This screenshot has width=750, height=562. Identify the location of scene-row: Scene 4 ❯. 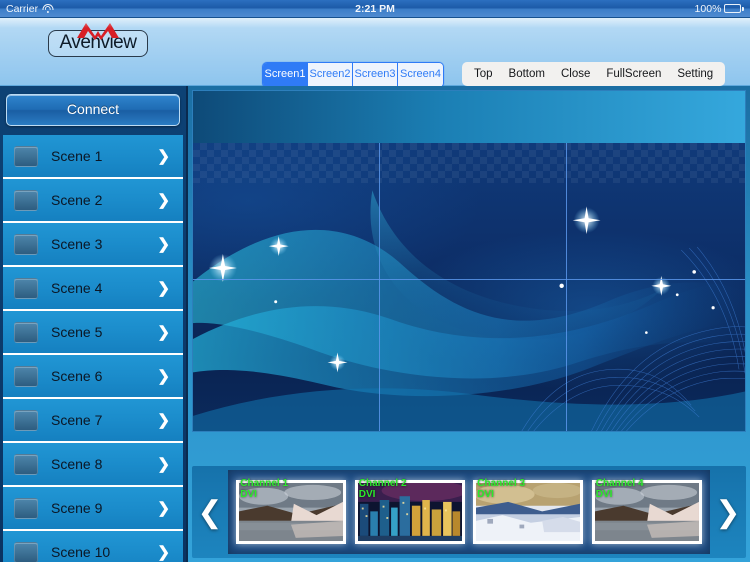
(93, 289).